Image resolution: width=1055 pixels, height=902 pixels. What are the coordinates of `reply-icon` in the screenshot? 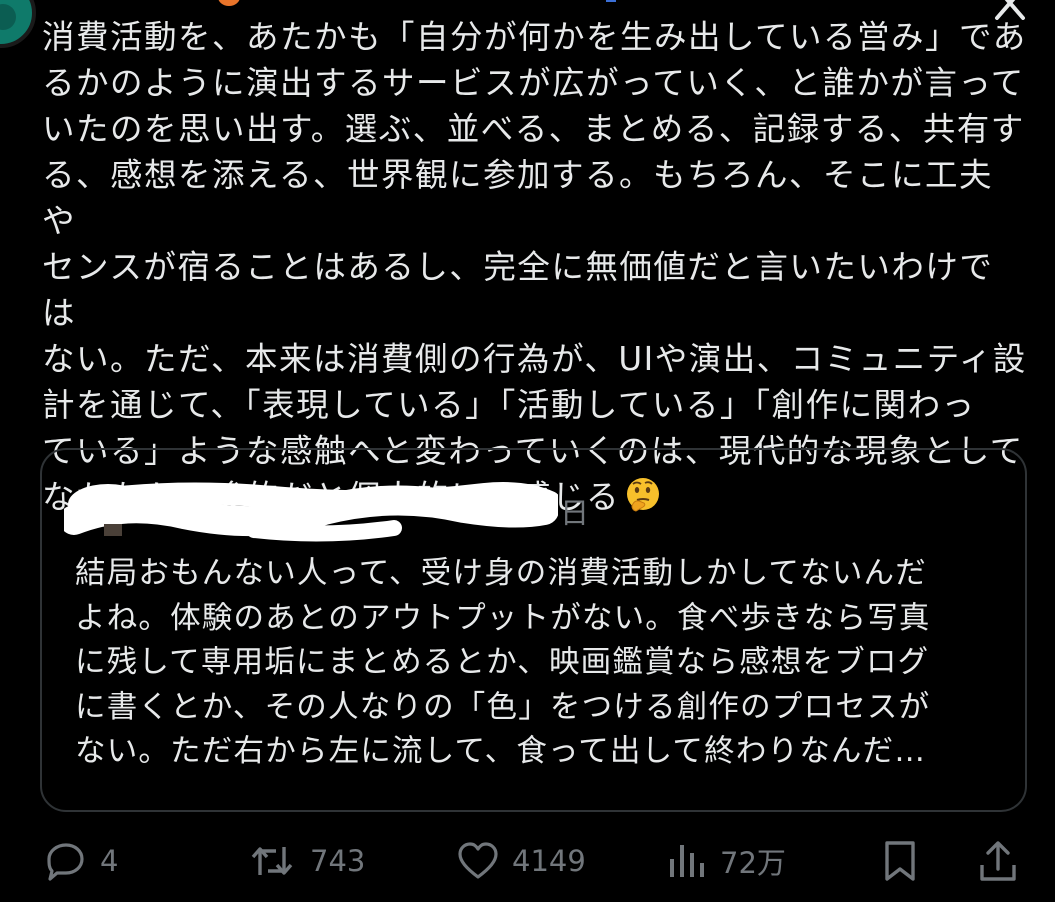 It's located at (65, 862).